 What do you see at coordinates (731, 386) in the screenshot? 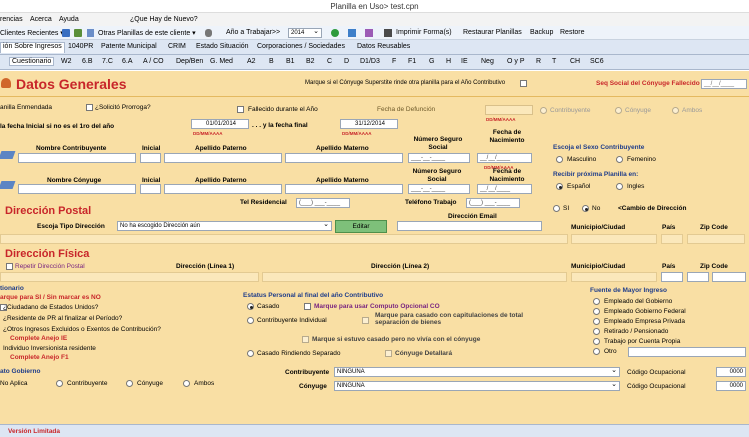
I see `codigo-conyuge-input: 0000` at bounding box center [731, 386].